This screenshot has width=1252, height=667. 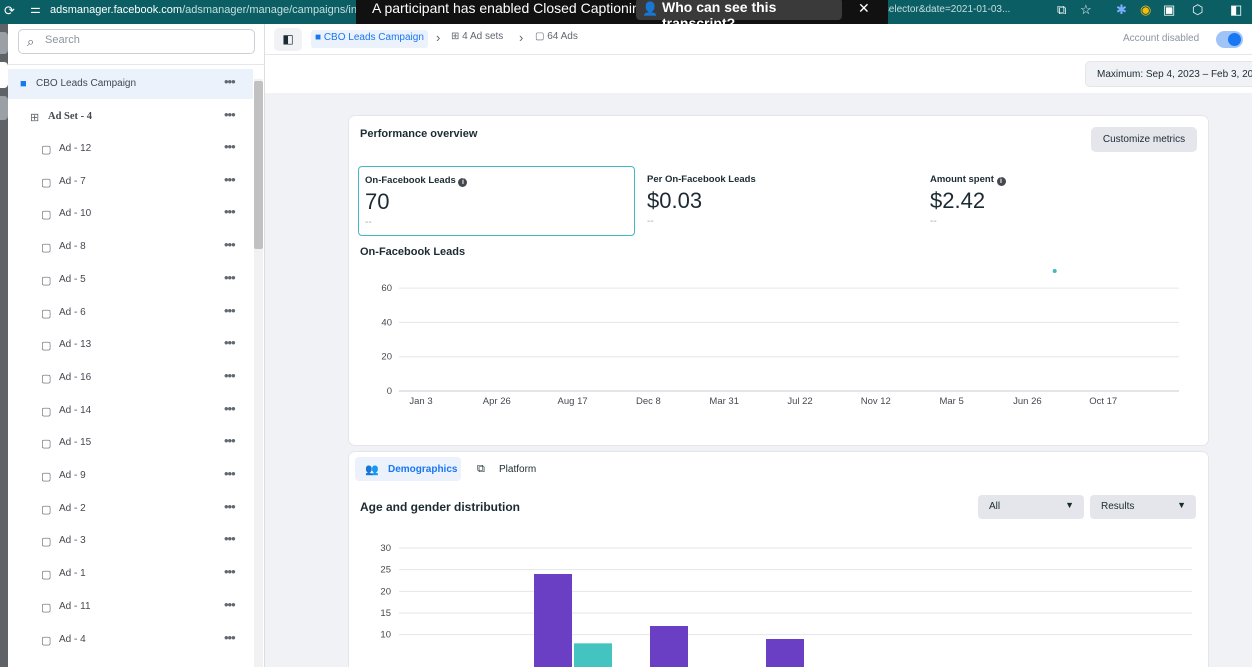 I want to click on x-tick-label: Jun 26, so click(x=1027, y=401).